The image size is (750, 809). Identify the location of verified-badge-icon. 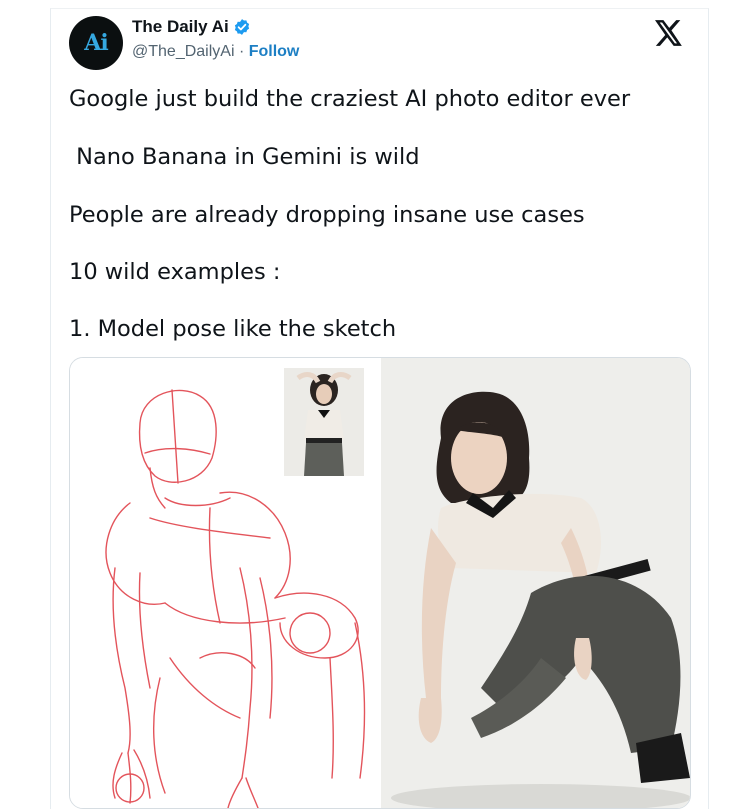
(241, 27).